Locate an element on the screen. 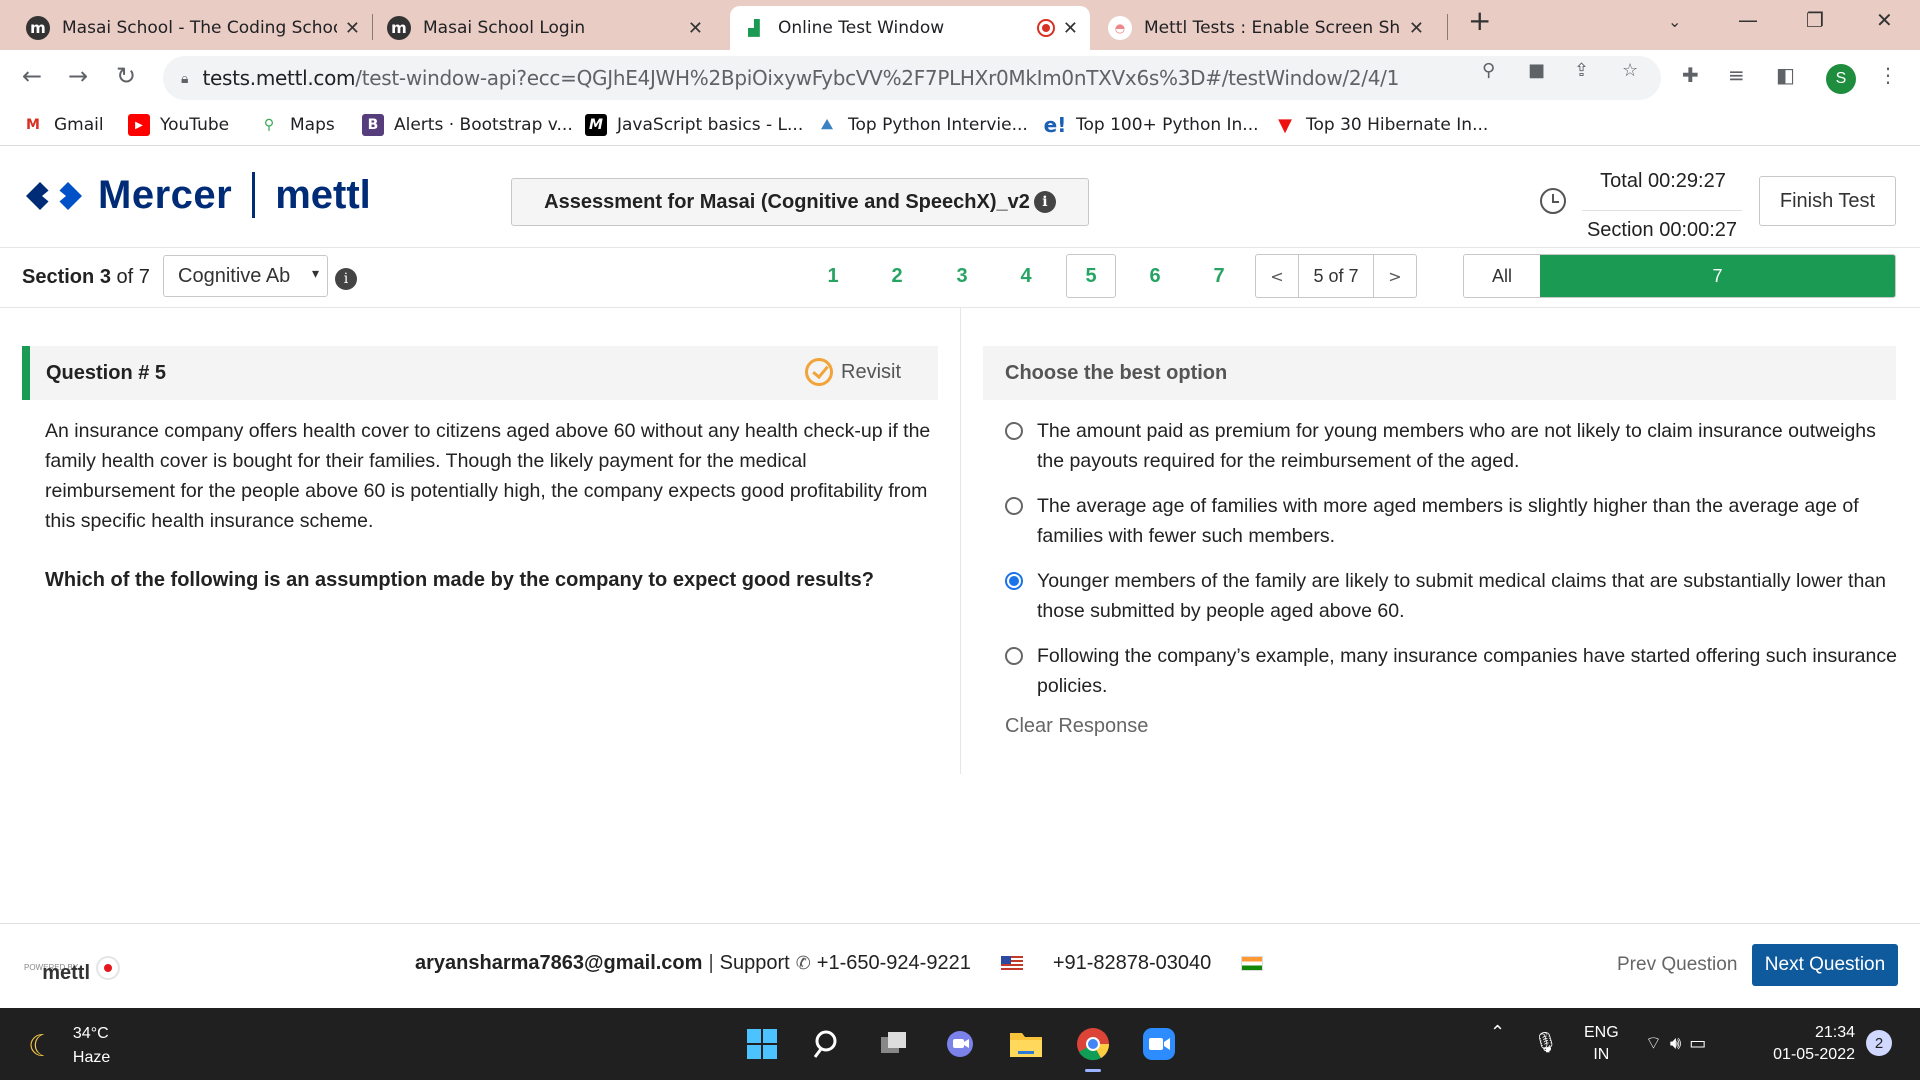  proctoring-indicator-icon is located at coordinates (108, 967).